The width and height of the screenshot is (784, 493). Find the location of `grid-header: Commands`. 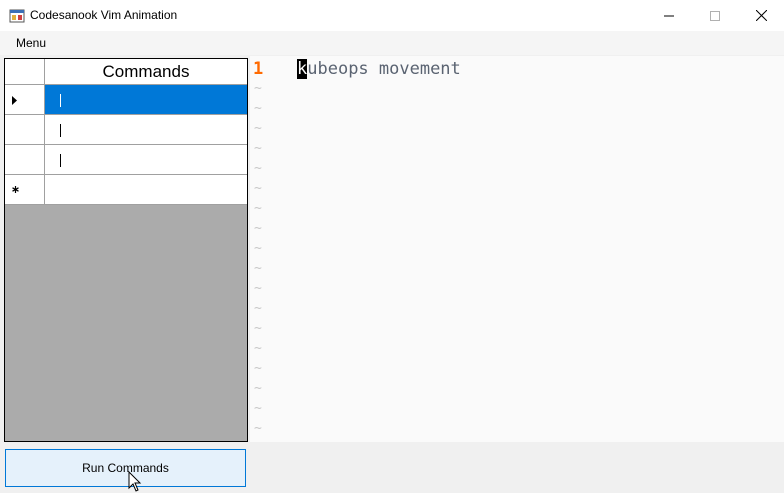

grid-header: Commands is located at coordinates (126, 72).